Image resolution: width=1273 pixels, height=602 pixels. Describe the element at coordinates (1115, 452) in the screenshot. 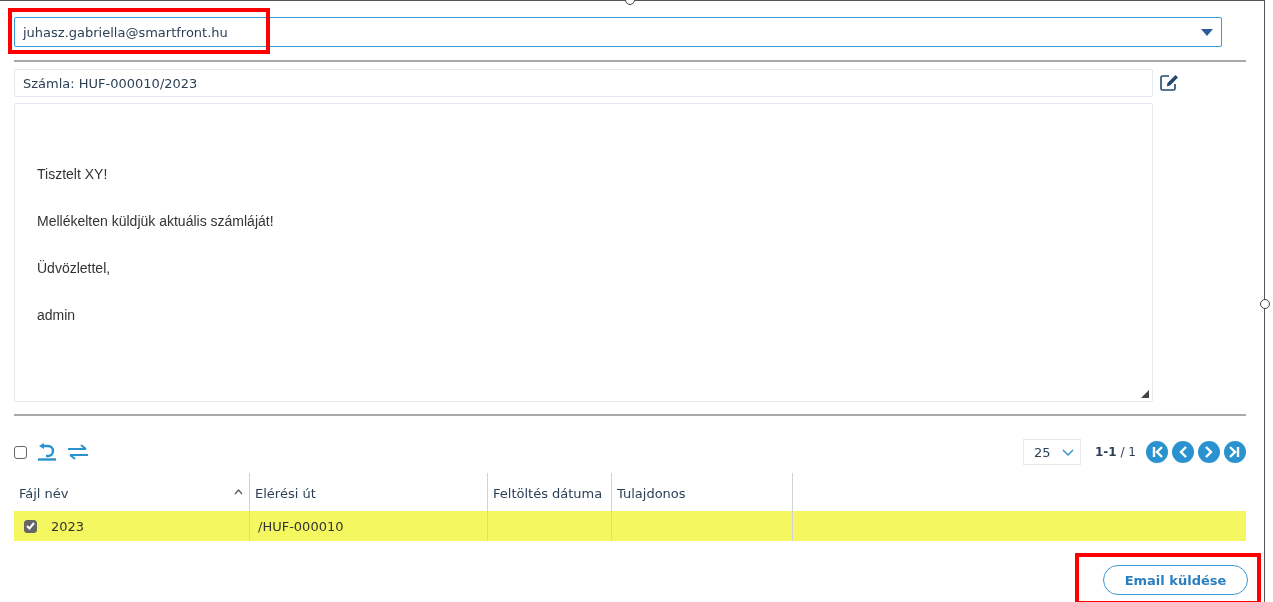

I see `page-range: 1-1 / 1` at that location.